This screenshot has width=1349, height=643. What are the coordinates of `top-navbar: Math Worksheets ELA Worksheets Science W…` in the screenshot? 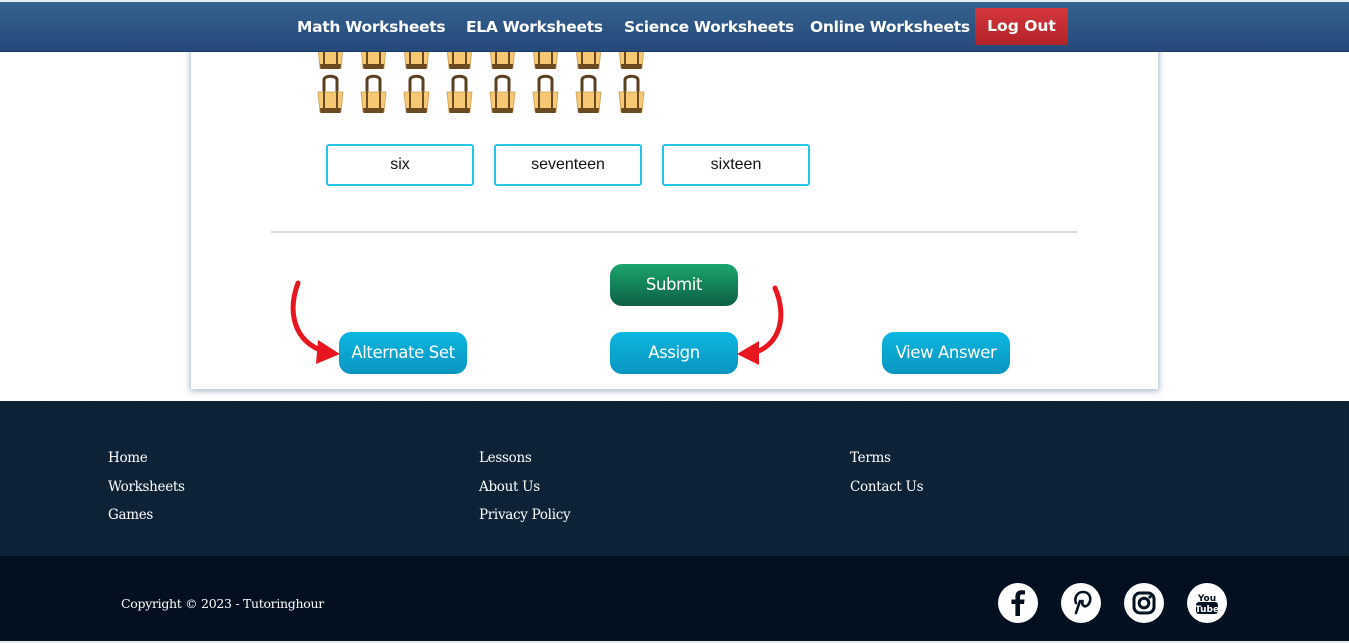 It's located at (674, 26).